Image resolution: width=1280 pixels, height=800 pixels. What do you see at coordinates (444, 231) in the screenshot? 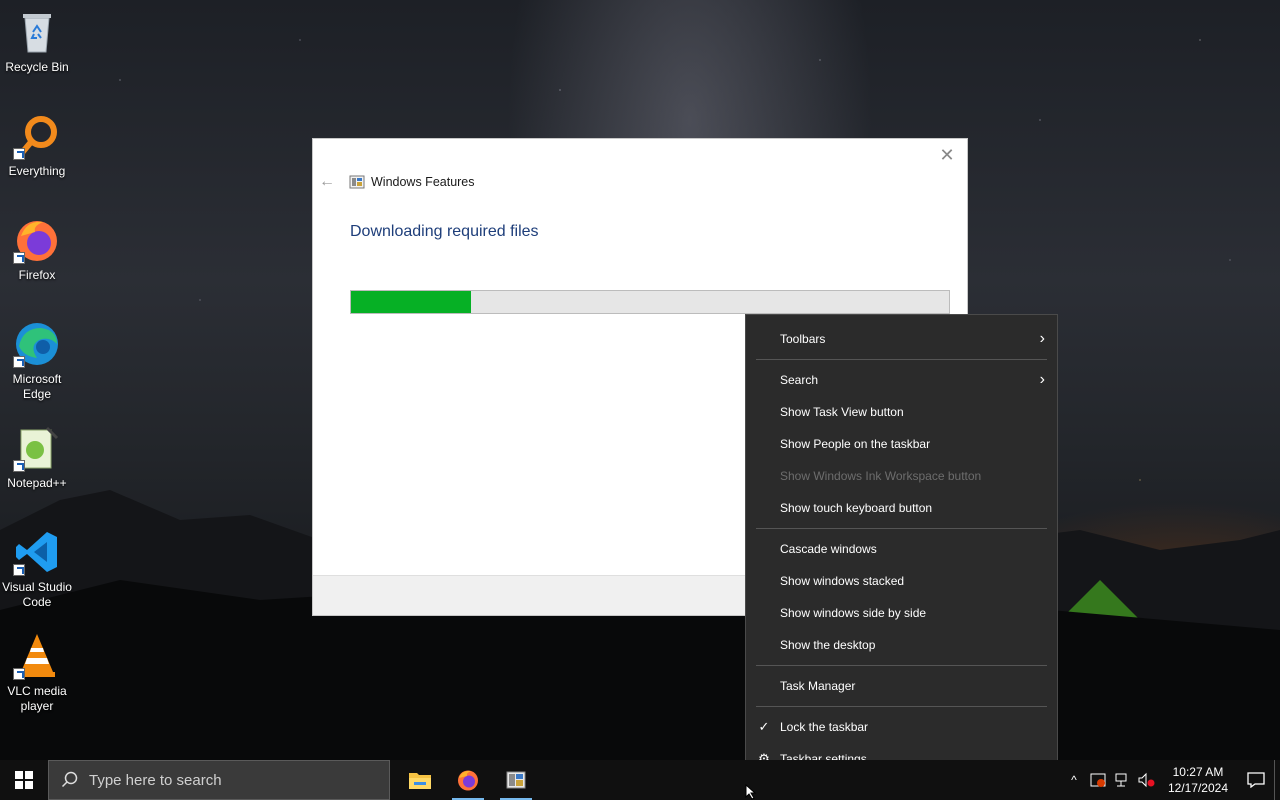
I see `dialog-heading: Downloading required files` at bounding box center [444, 231].